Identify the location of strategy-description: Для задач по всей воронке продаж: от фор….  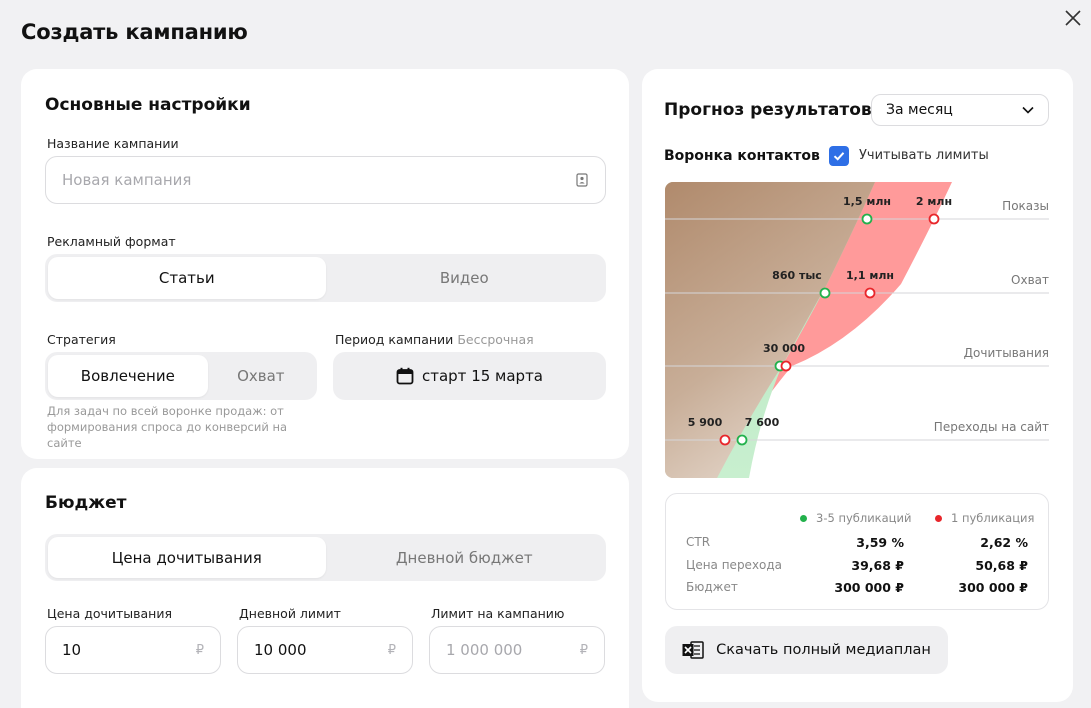
(167, 427).